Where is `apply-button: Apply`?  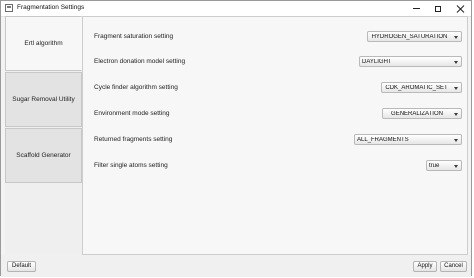 apply-button: Apply is located at coordinates (425, 266).